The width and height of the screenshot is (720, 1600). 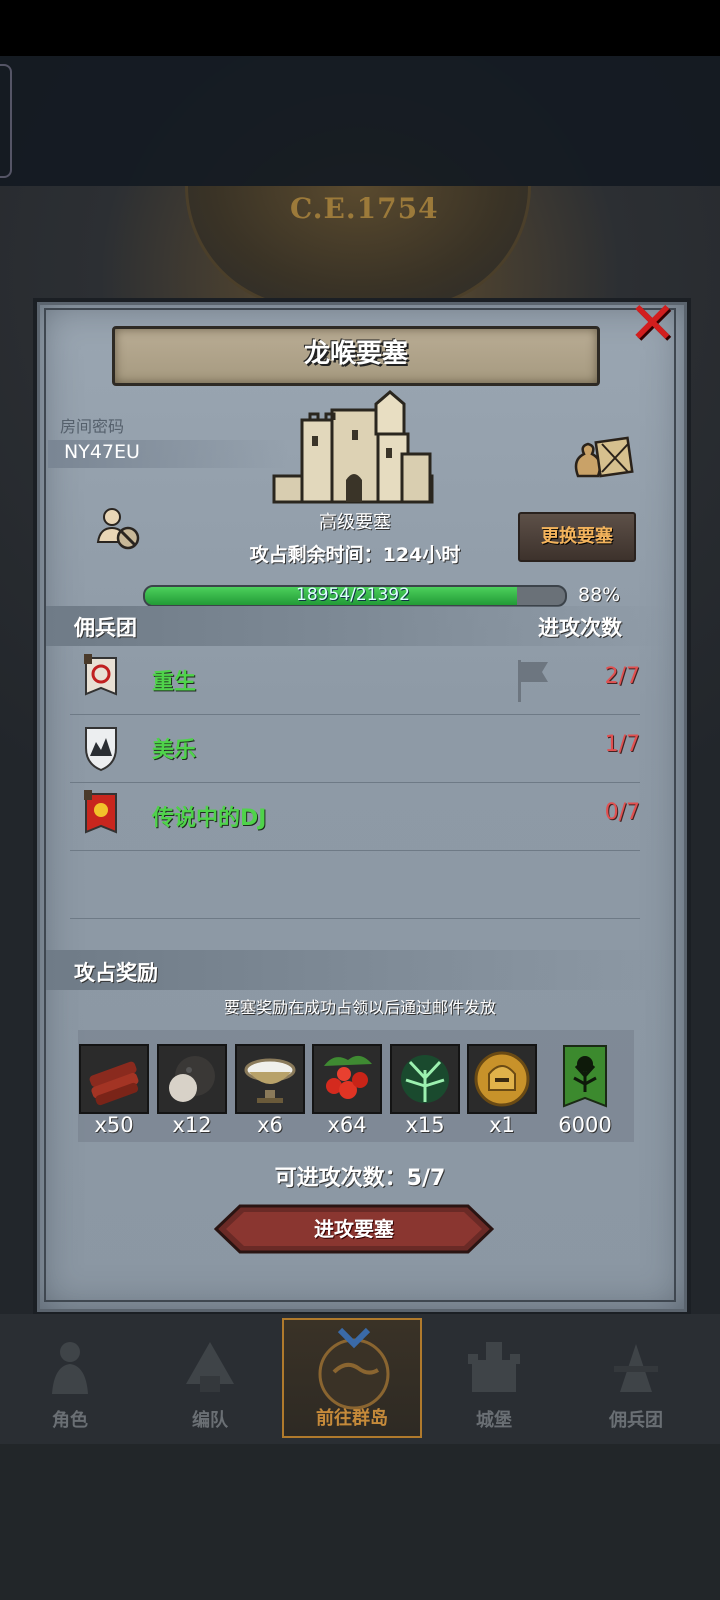 I want to click on wood-logs-icon, so click(x=114, y=1079).